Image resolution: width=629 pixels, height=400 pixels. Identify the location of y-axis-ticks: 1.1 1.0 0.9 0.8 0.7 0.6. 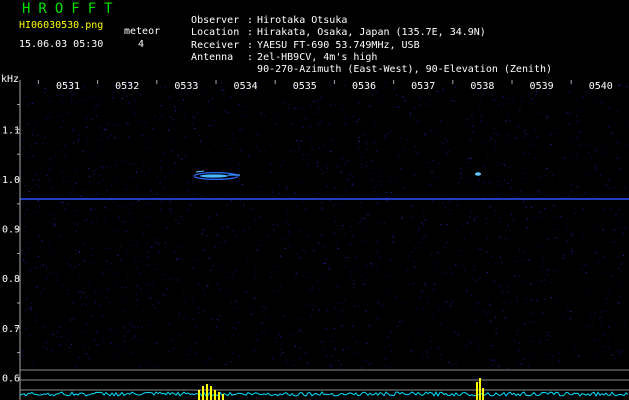
(11, 244).